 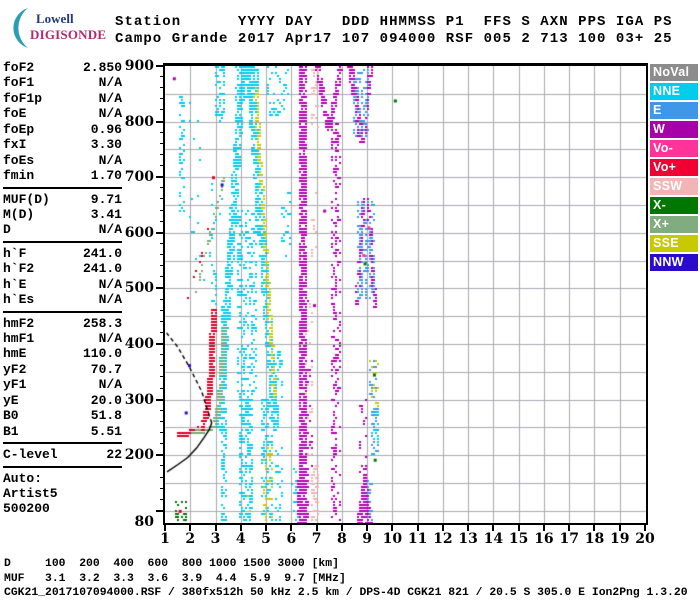 I want to click on x-axis-label-11: 11, so click(x=417, y=539).